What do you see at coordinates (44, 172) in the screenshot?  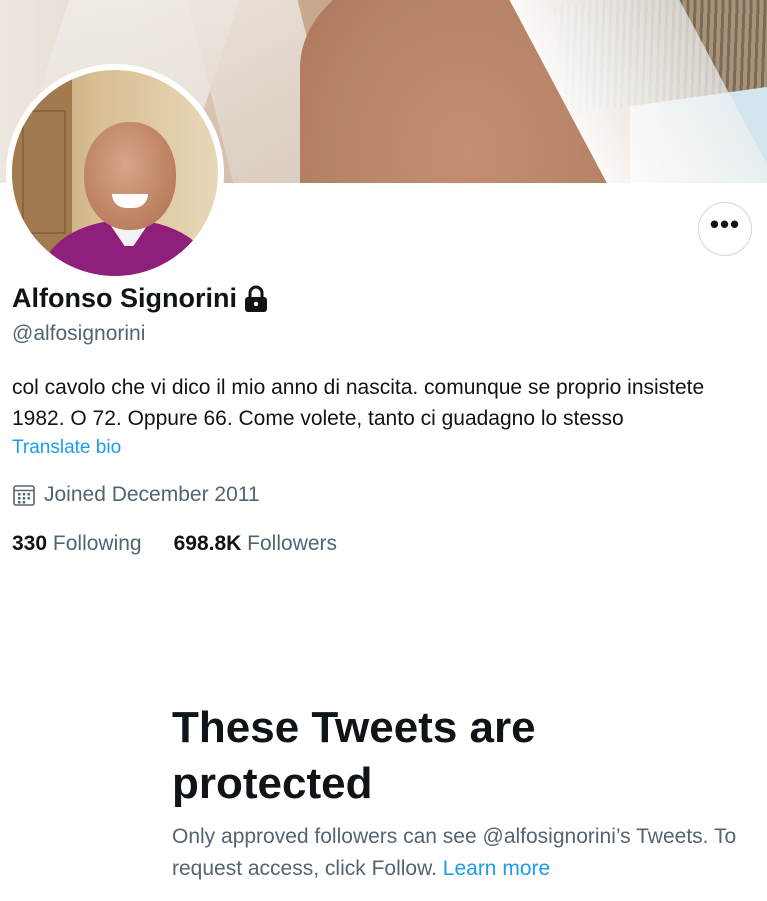 I see `avatar-background-panel` at bounding box center [44, 172].